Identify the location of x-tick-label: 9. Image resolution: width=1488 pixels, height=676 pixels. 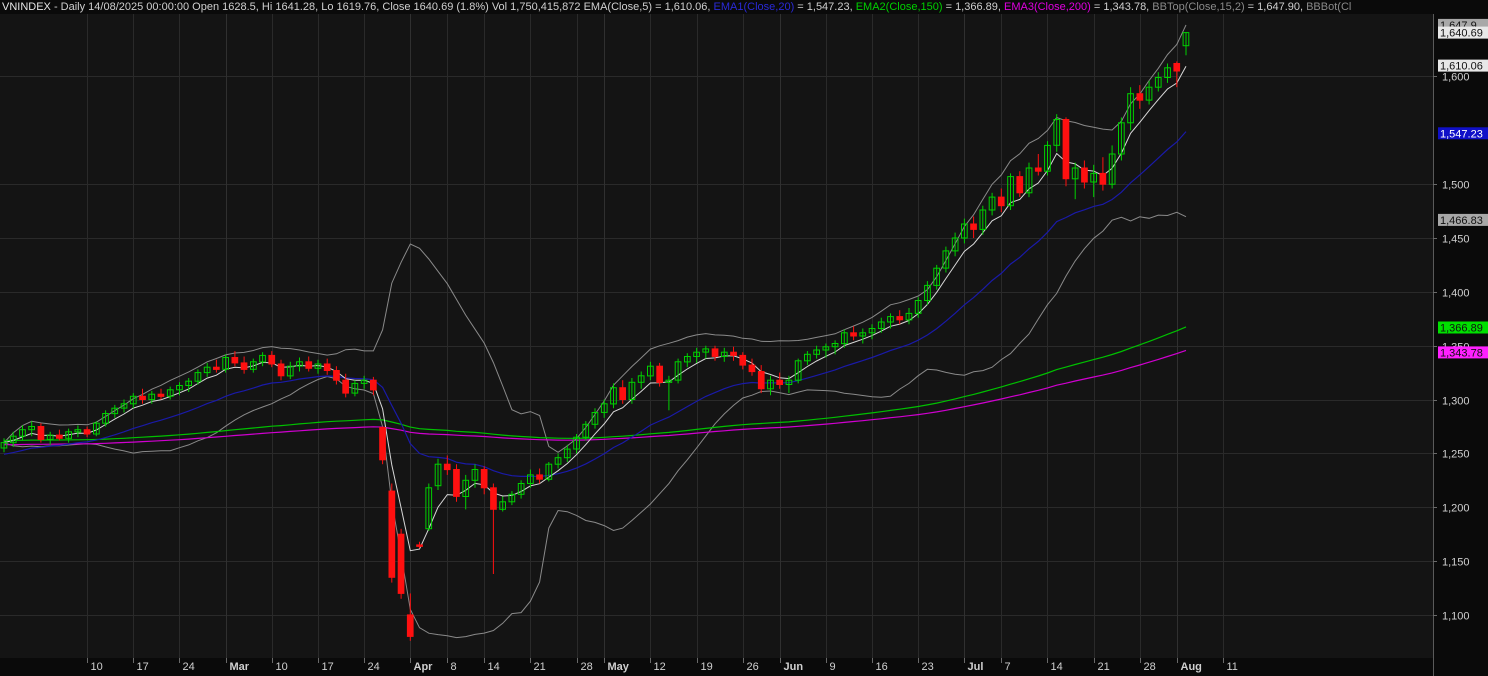
(833, 667).